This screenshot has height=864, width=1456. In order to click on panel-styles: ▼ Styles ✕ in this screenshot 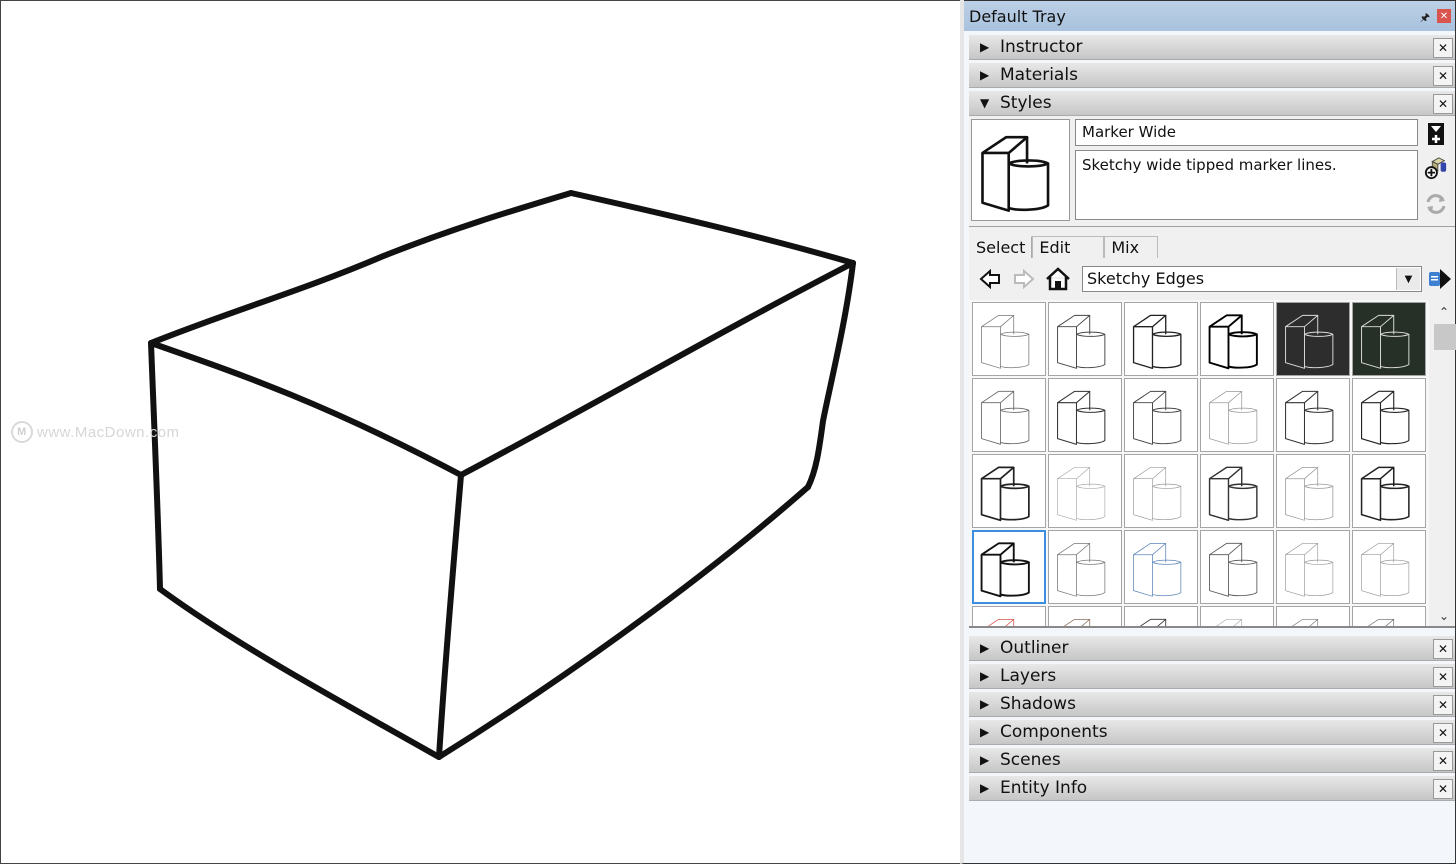, I will do `click(1212, 103)`.